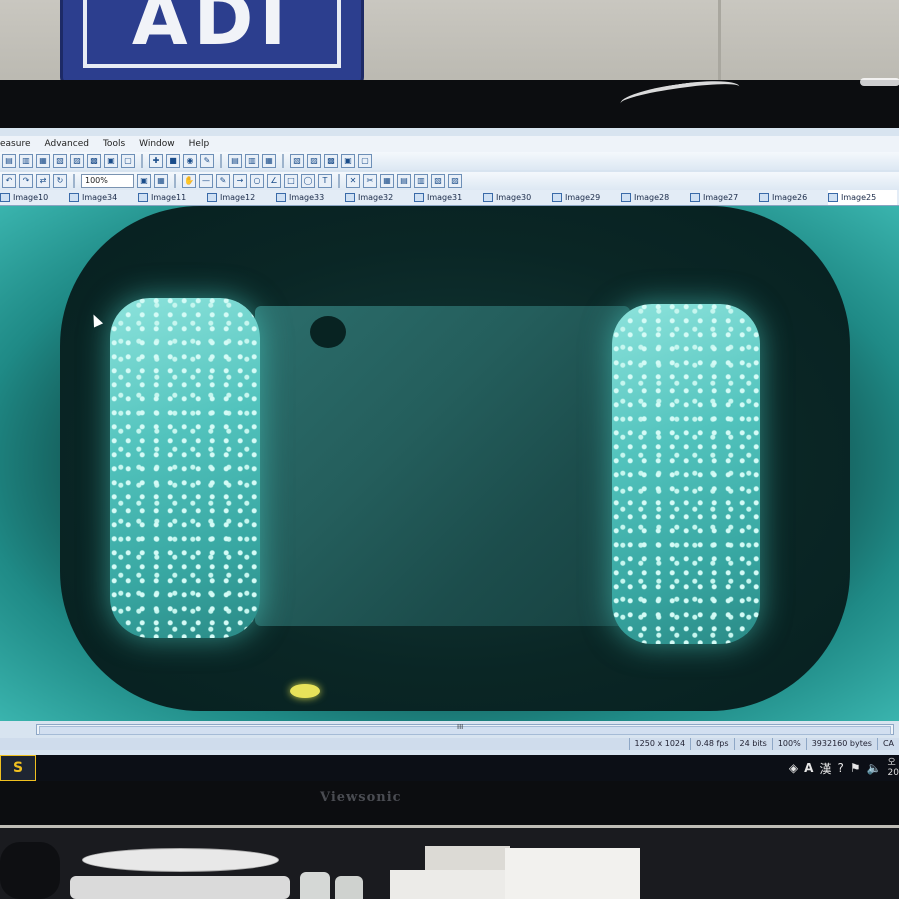  I want to click on layer2-icon: ▥, so click(421, 181).